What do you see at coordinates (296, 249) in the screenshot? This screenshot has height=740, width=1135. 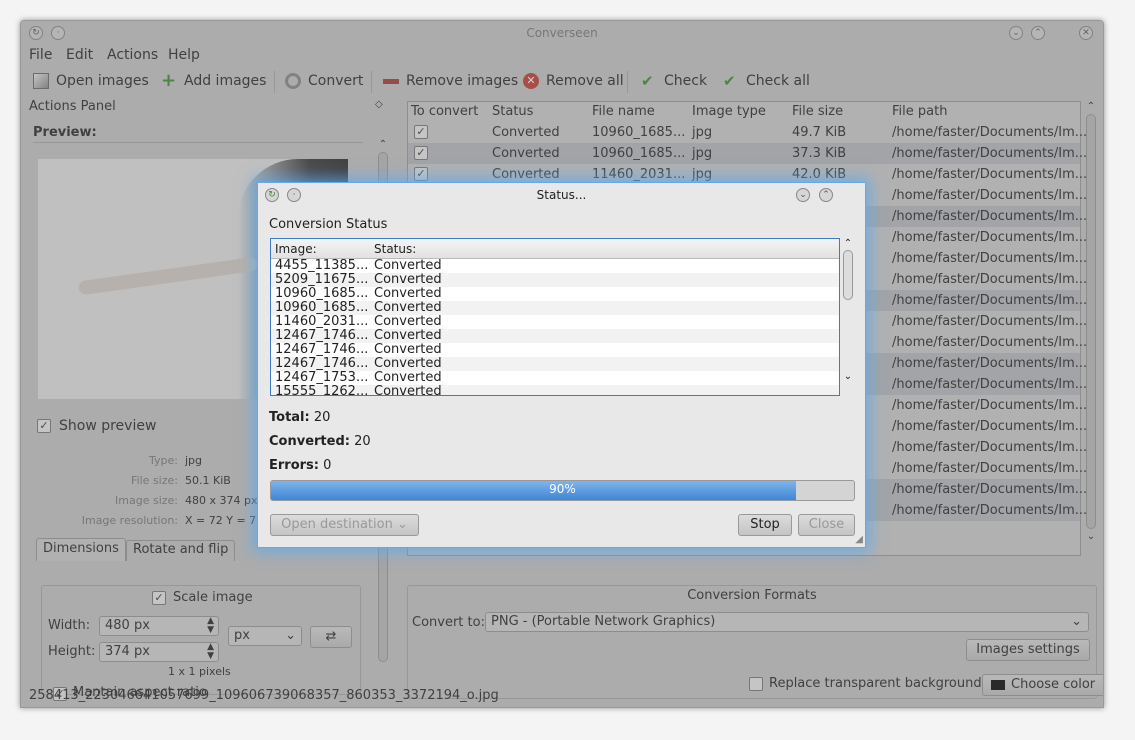 I see `col-header-image: Image:` at bounding box center [296, 249].